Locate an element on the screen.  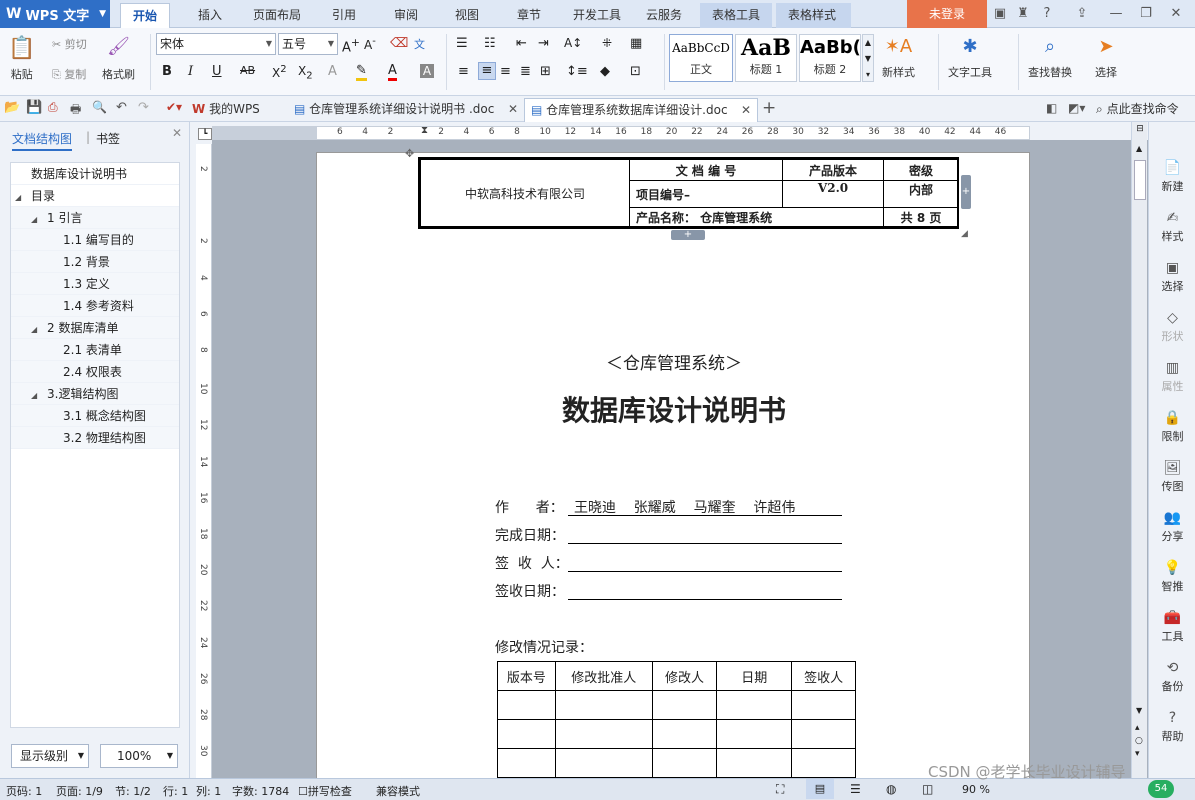
cut-button: ✂ 剪切 is located at coordinates (69, 44).